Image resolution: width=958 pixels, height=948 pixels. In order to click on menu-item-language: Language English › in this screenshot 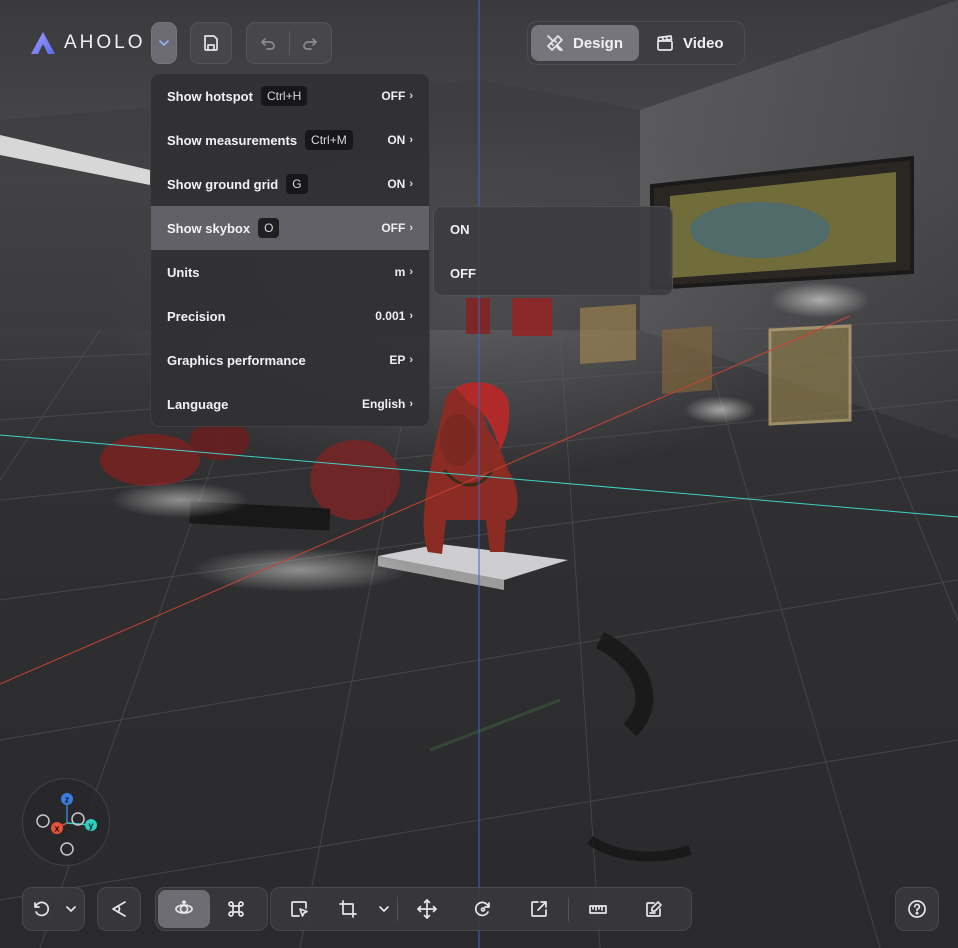, I will do `click(290, 404)`.